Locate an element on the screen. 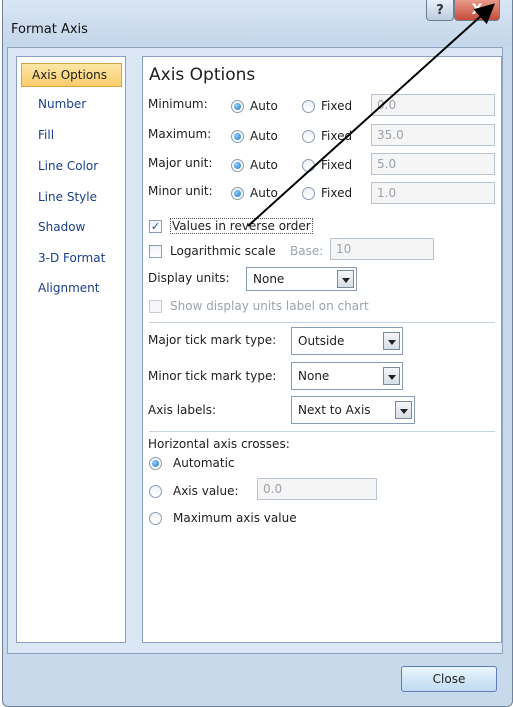 The width and height of the screenshot is (513, 707). crosses-label: Horizontal axis crosses: is located at coordinates (219, 444).